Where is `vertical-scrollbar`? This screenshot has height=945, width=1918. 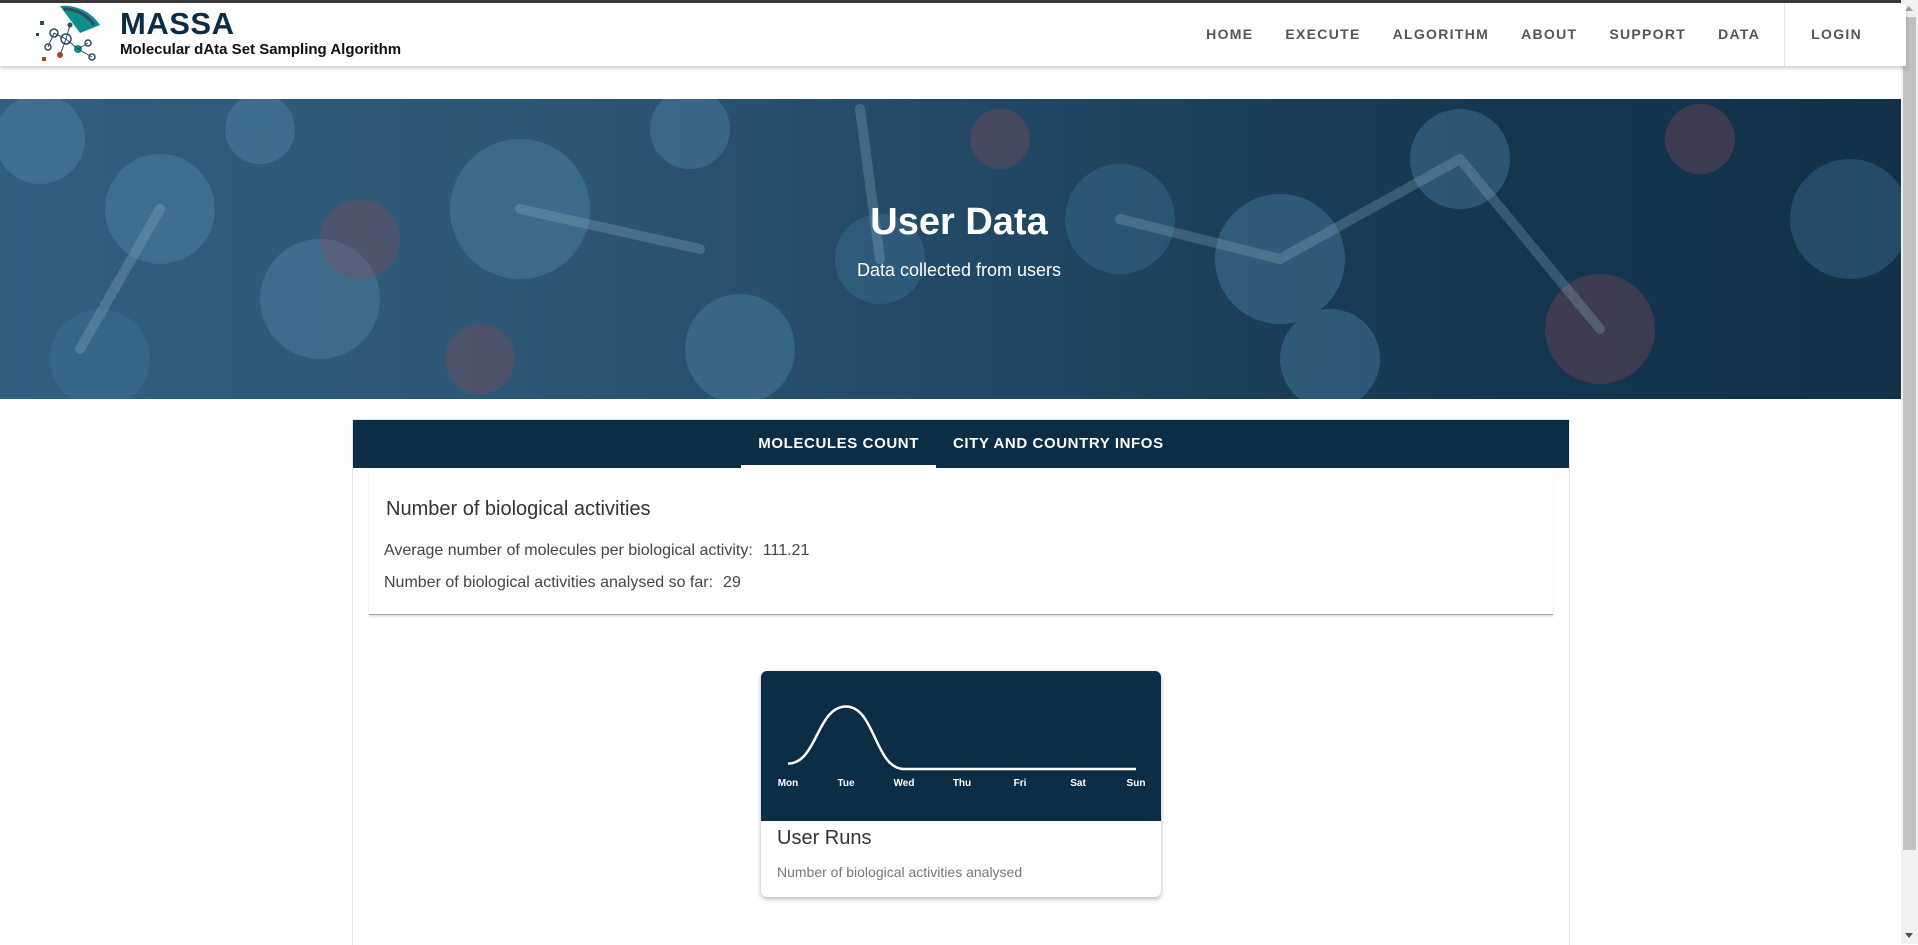 vertical-scrollbar is located at coordinates (1909, 472).